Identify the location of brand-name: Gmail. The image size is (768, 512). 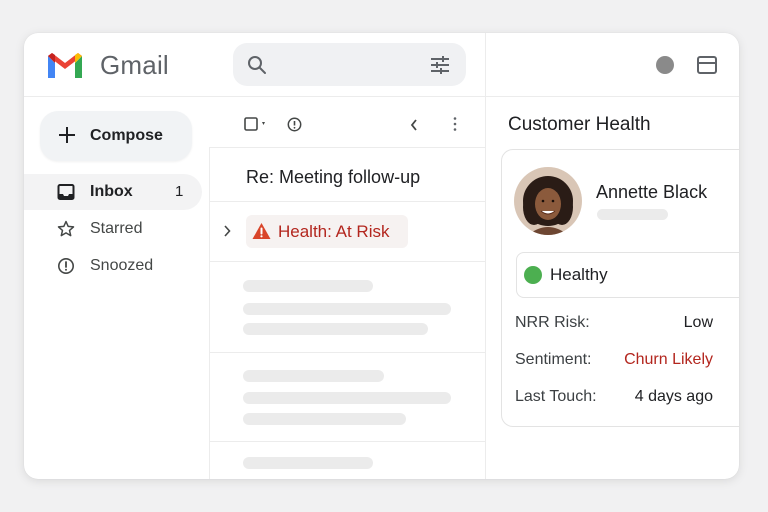
(134, 65).